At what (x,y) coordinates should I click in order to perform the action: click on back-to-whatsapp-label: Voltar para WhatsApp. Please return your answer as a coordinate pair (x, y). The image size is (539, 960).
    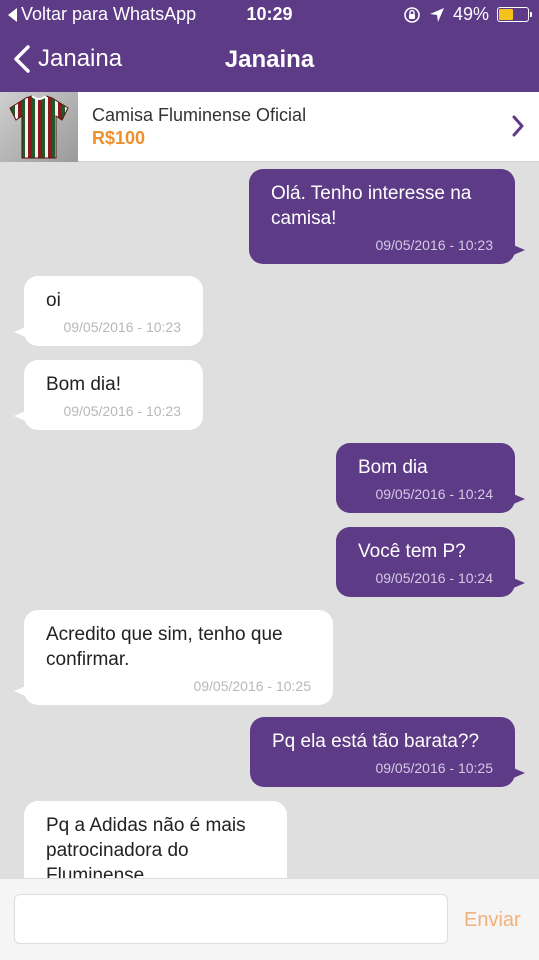
    Looking at the image, I should click on (109, 14).